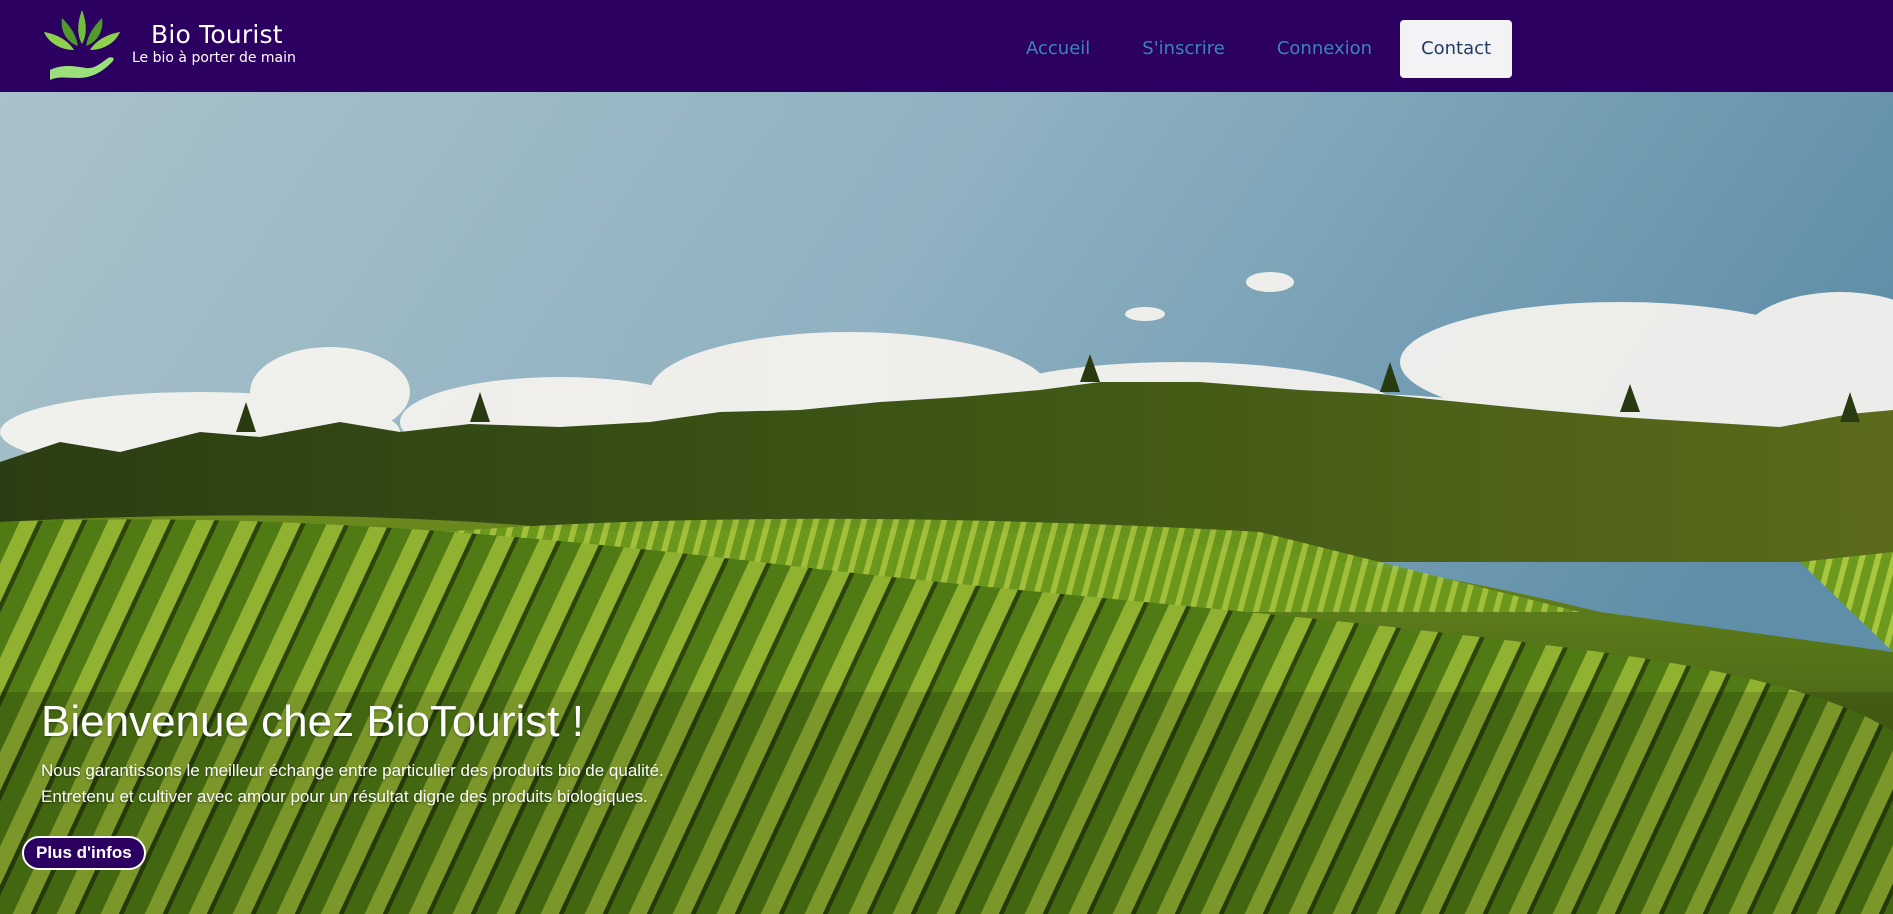 The height and width of the screenshot is (914, 1893). I want to click on nav-link-sinscrire: S'inscrire, so click(1183, 49).